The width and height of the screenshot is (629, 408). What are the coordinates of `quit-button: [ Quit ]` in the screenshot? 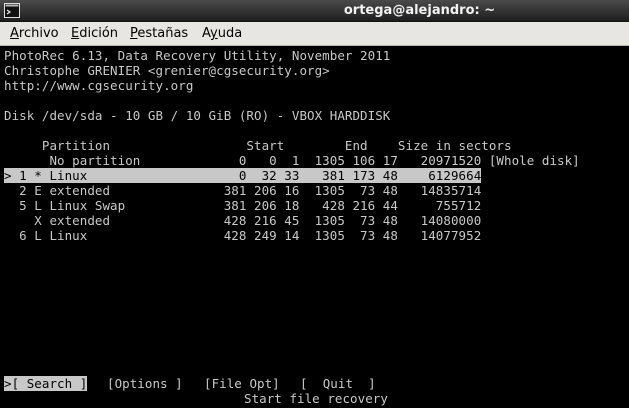 It's located at (338, 383).